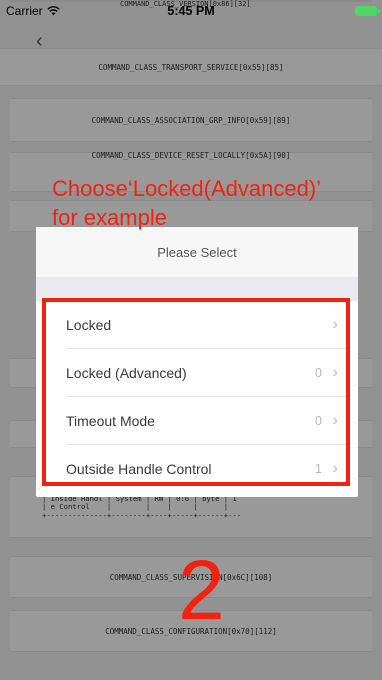 The image size is (382, 680). I want to click on battery-icon, so click(367, 11).